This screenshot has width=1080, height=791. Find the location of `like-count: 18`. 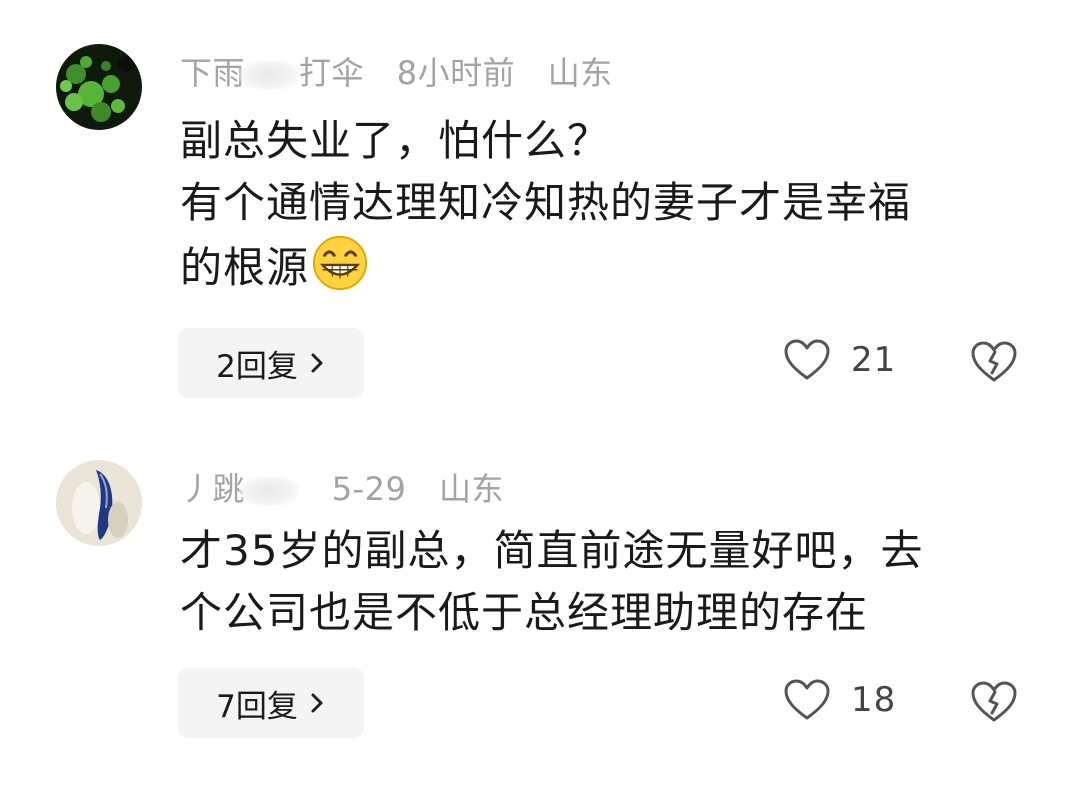

like-count: 18 is located at coordinates (874, 700).